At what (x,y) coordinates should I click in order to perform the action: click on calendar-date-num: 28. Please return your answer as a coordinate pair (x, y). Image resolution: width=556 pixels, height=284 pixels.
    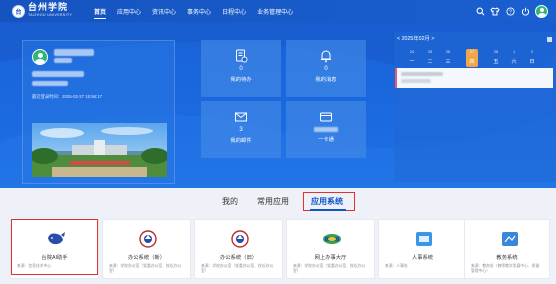
    Looking at the image, I should click on (496, 52).